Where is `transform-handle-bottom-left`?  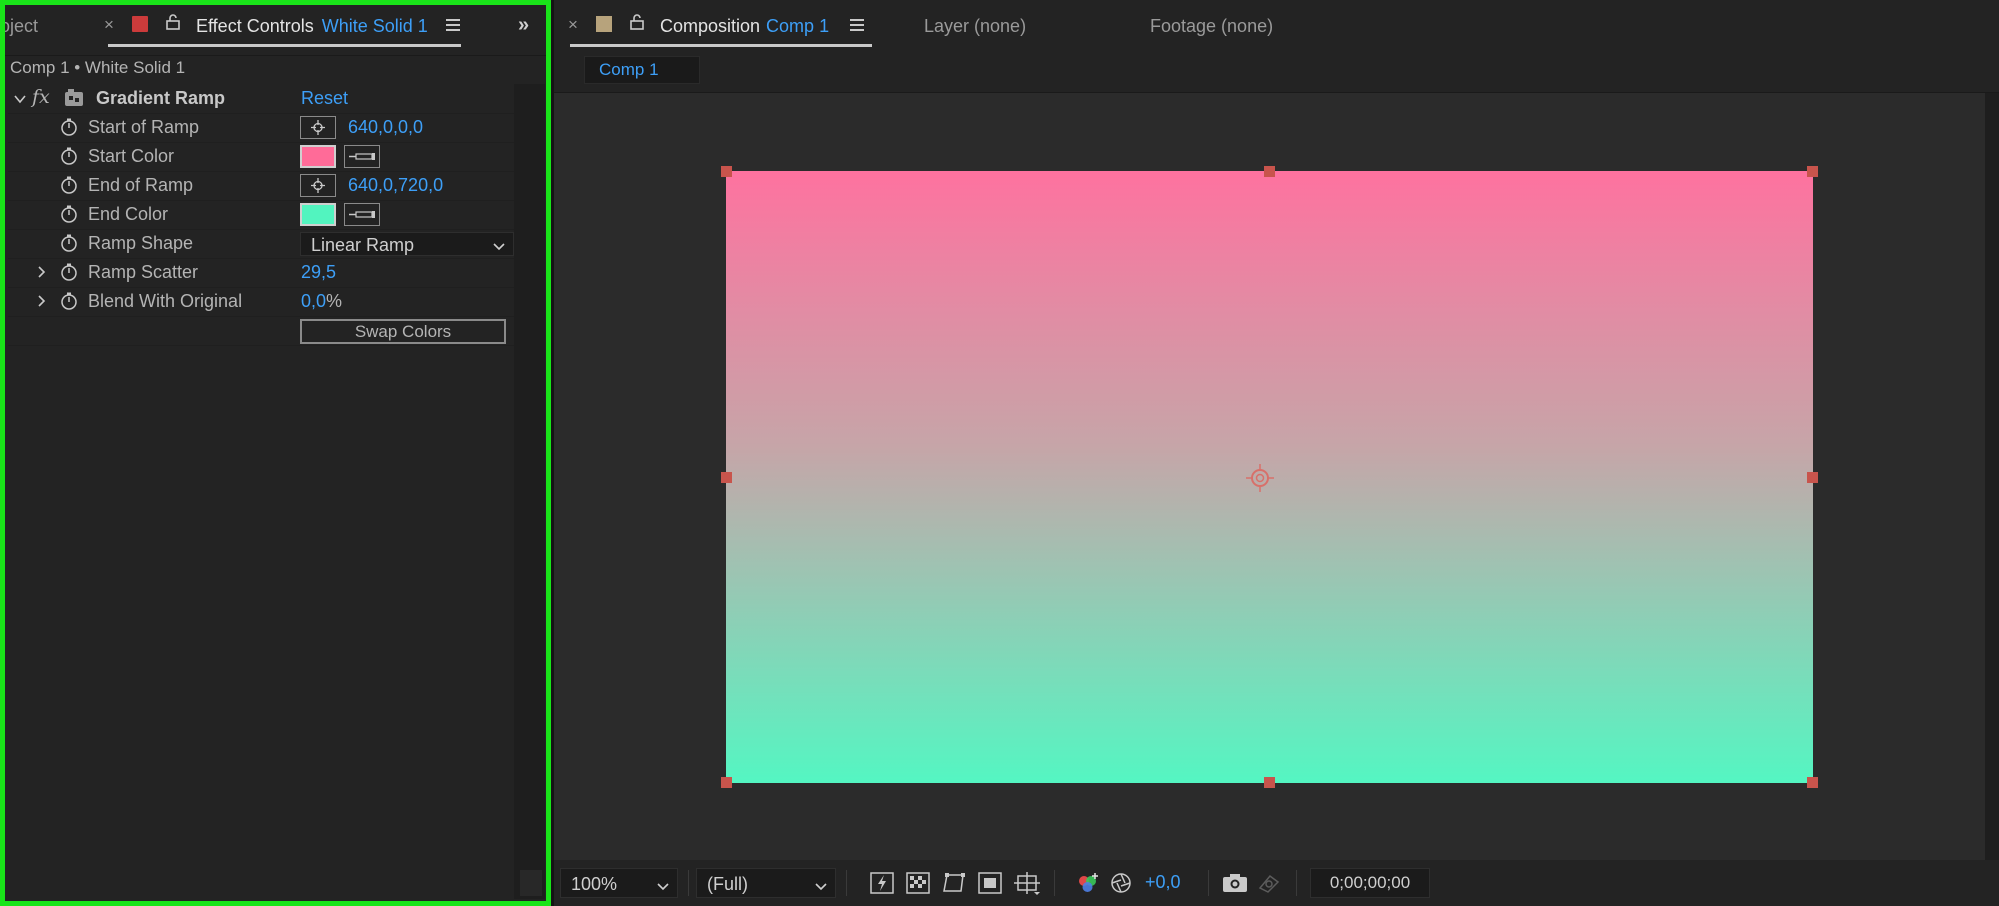
transform-handle-bottom-left is located at coordinates (726, 782).